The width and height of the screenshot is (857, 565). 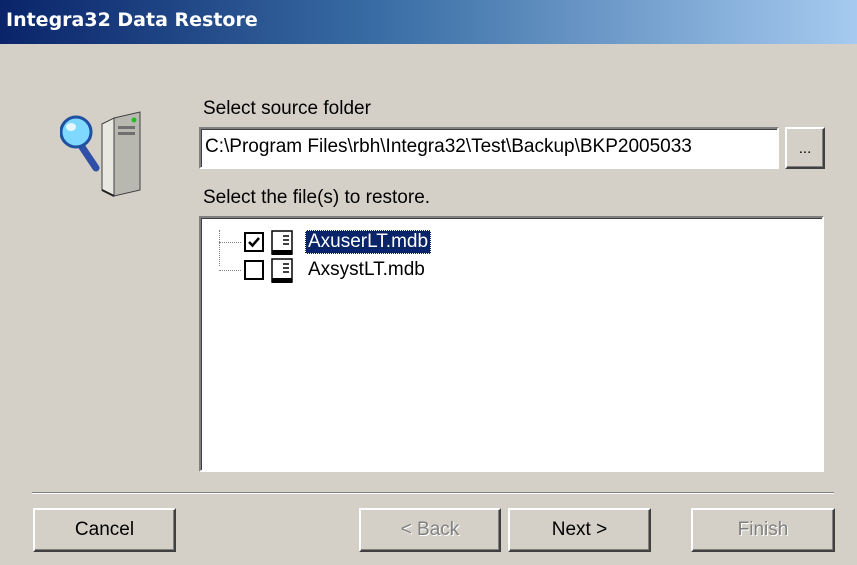 What do you see at coordinates (254, 270) in the screenshot?
I see `checkbox-axsystlt` at bounding box center [254, 270].